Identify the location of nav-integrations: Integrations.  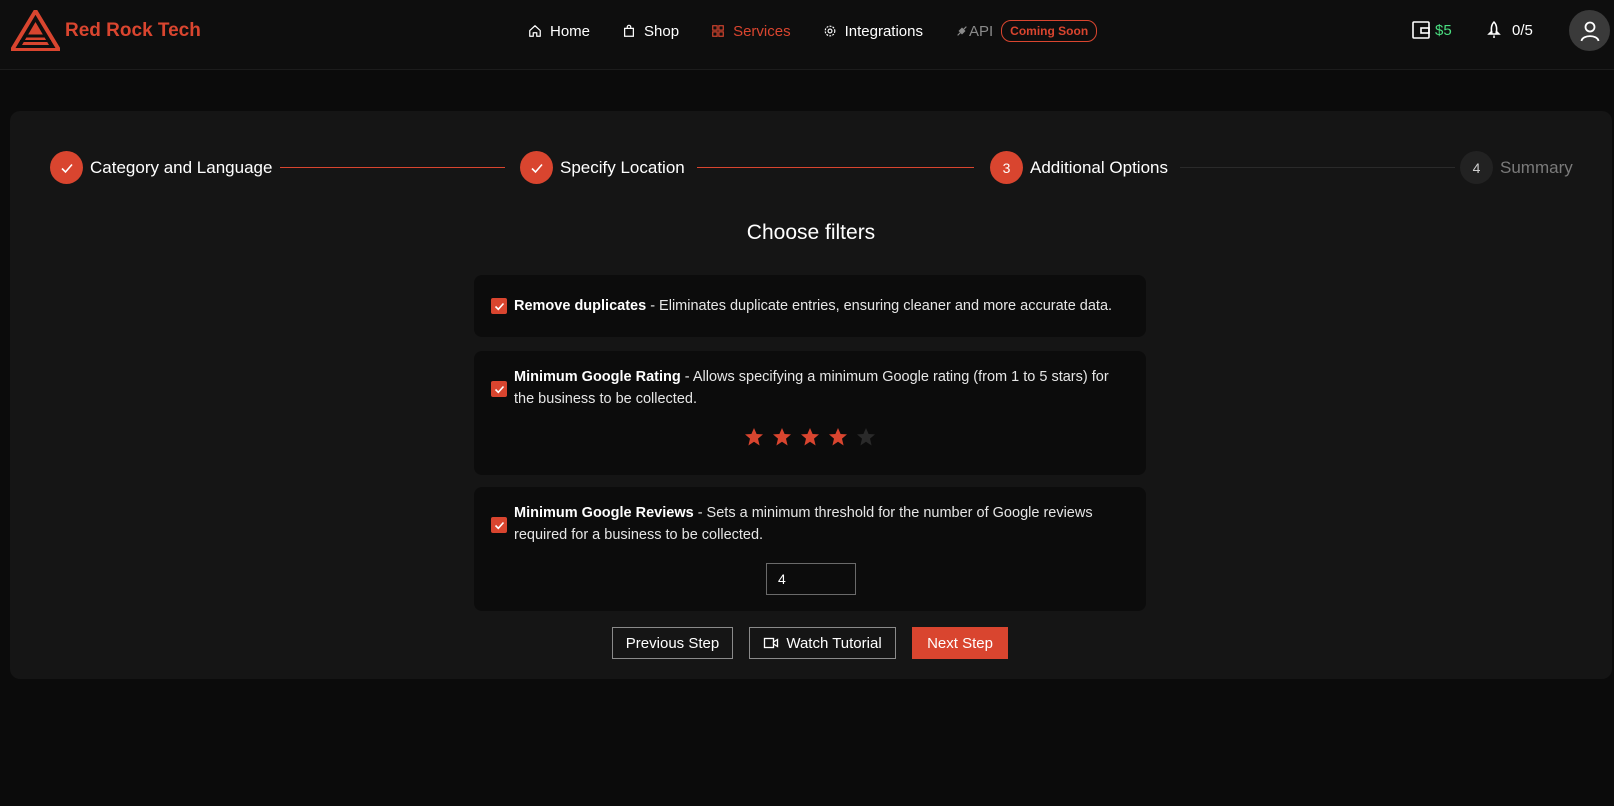
(873, 31).